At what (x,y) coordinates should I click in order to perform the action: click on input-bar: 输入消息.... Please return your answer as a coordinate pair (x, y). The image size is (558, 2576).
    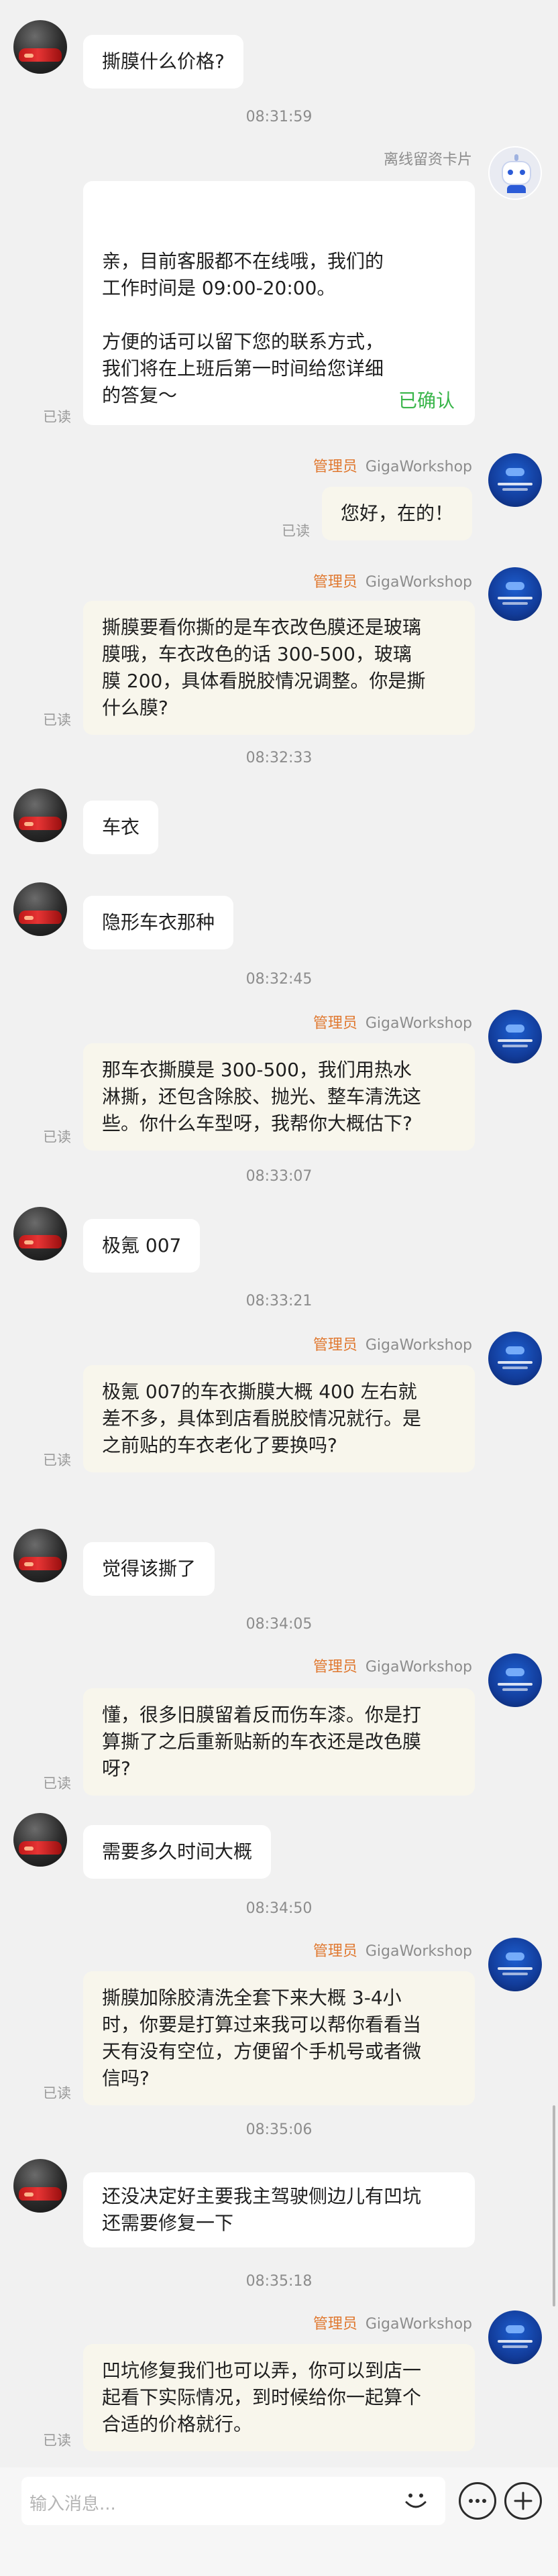
    Looking at the image, I should click on (279, 2521).